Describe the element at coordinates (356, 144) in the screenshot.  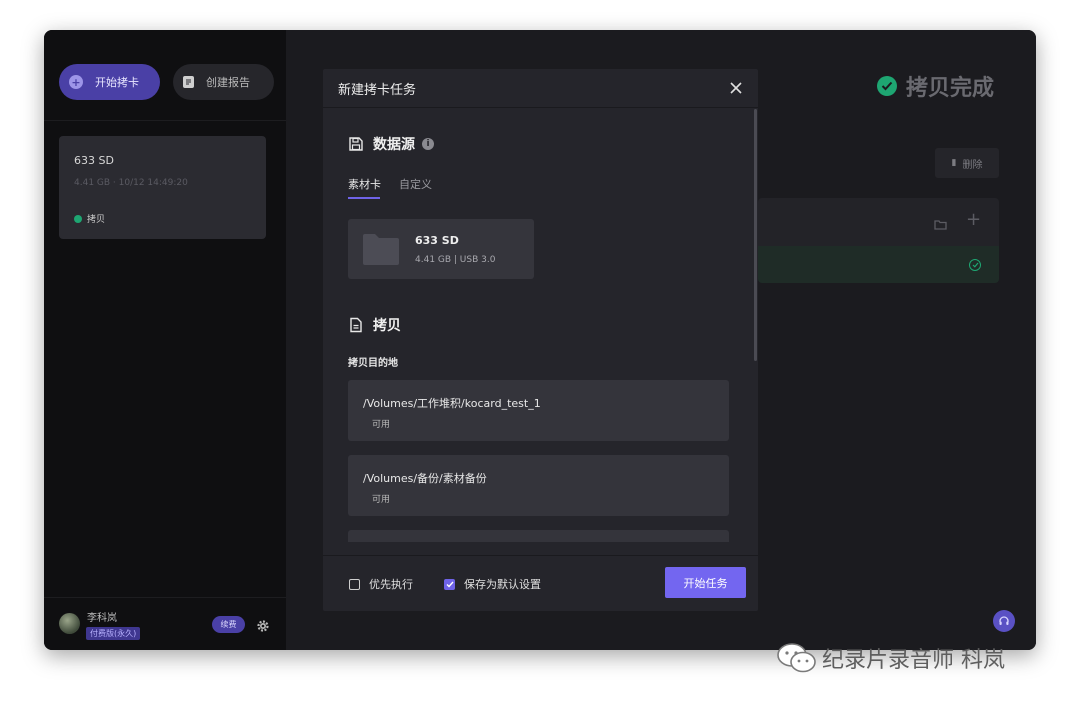
I see `save-disk-icon` at that location.